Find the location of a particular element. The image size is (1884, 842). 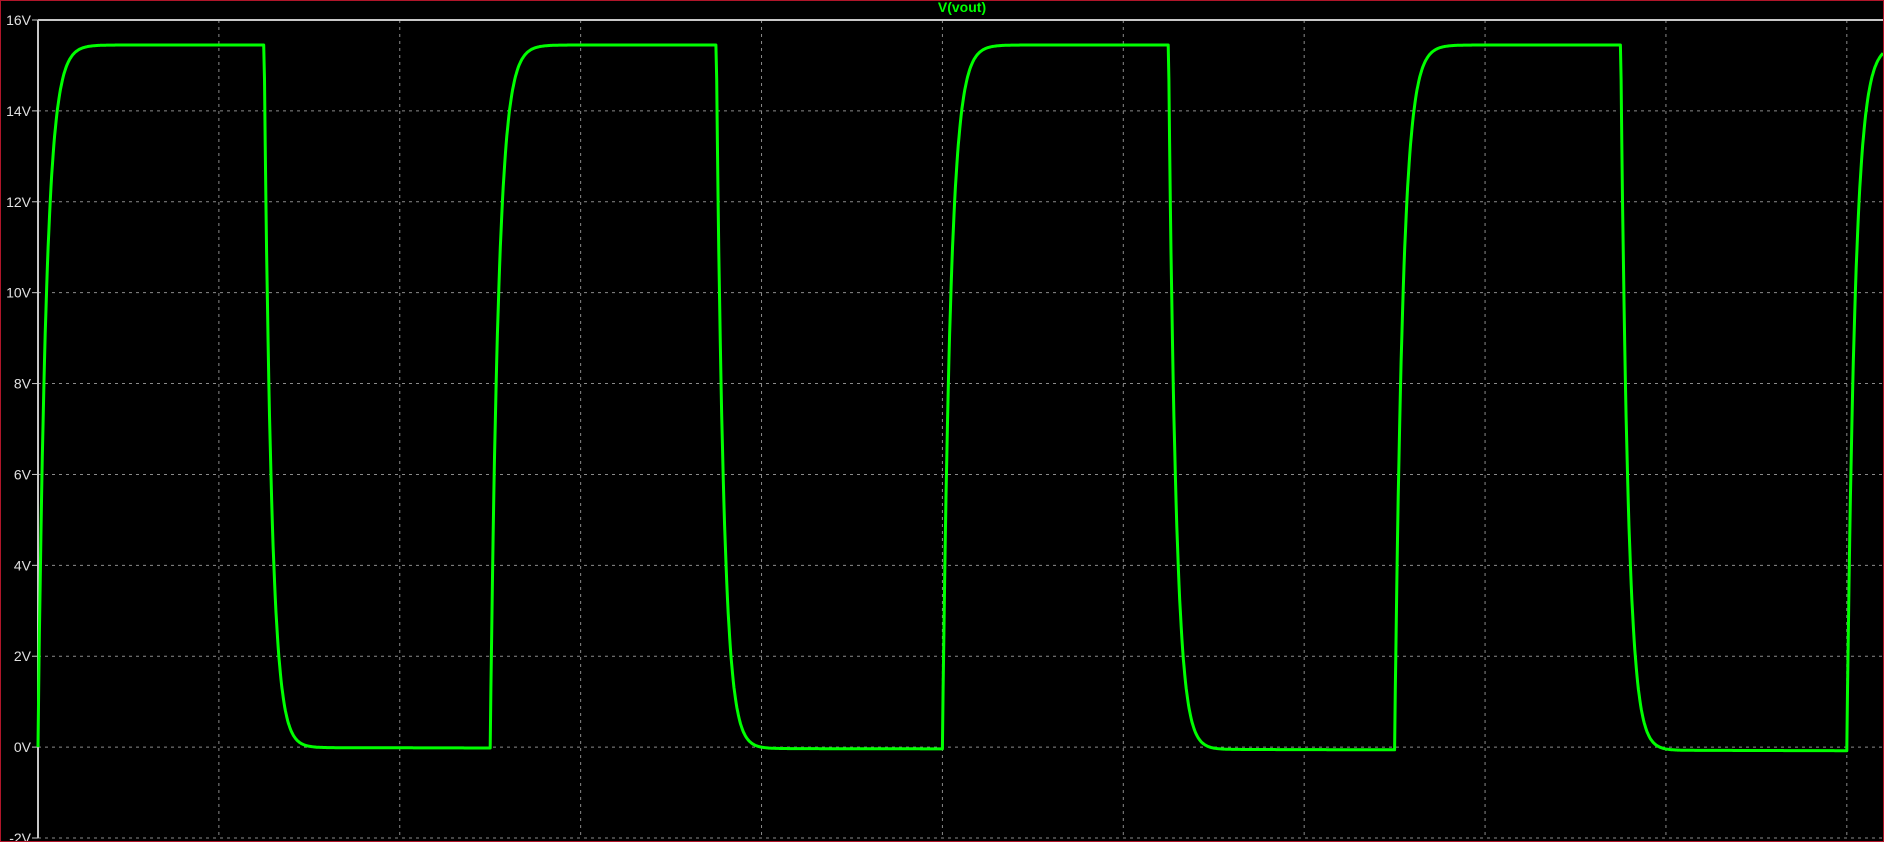

y-tick-label: 2V is located at coordinates (23, 656).